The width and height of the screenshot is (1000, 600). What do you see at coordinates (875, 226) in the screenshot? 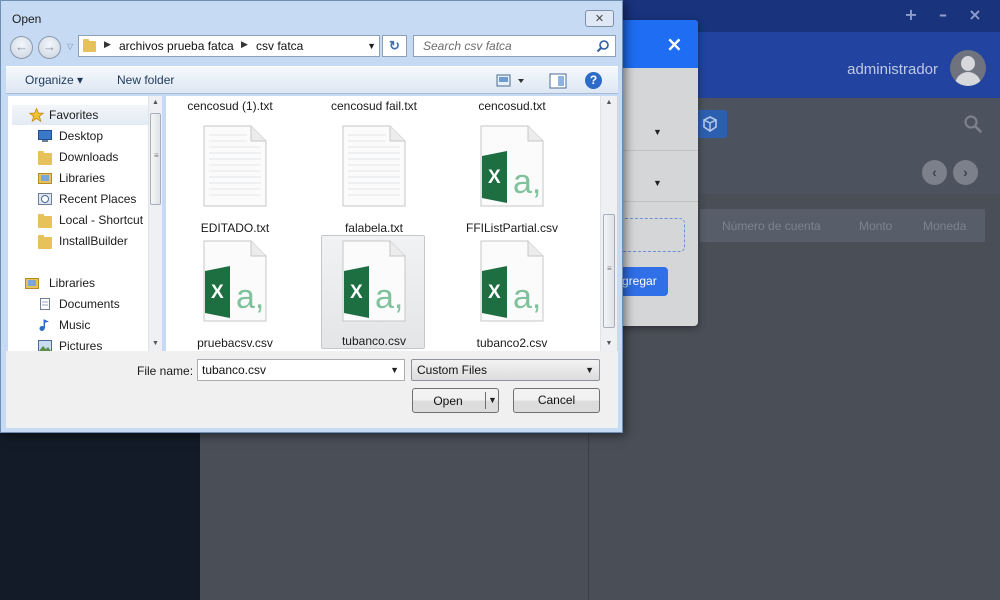
I see `column-header-amount: Monto` at bounding box center [875, 226].